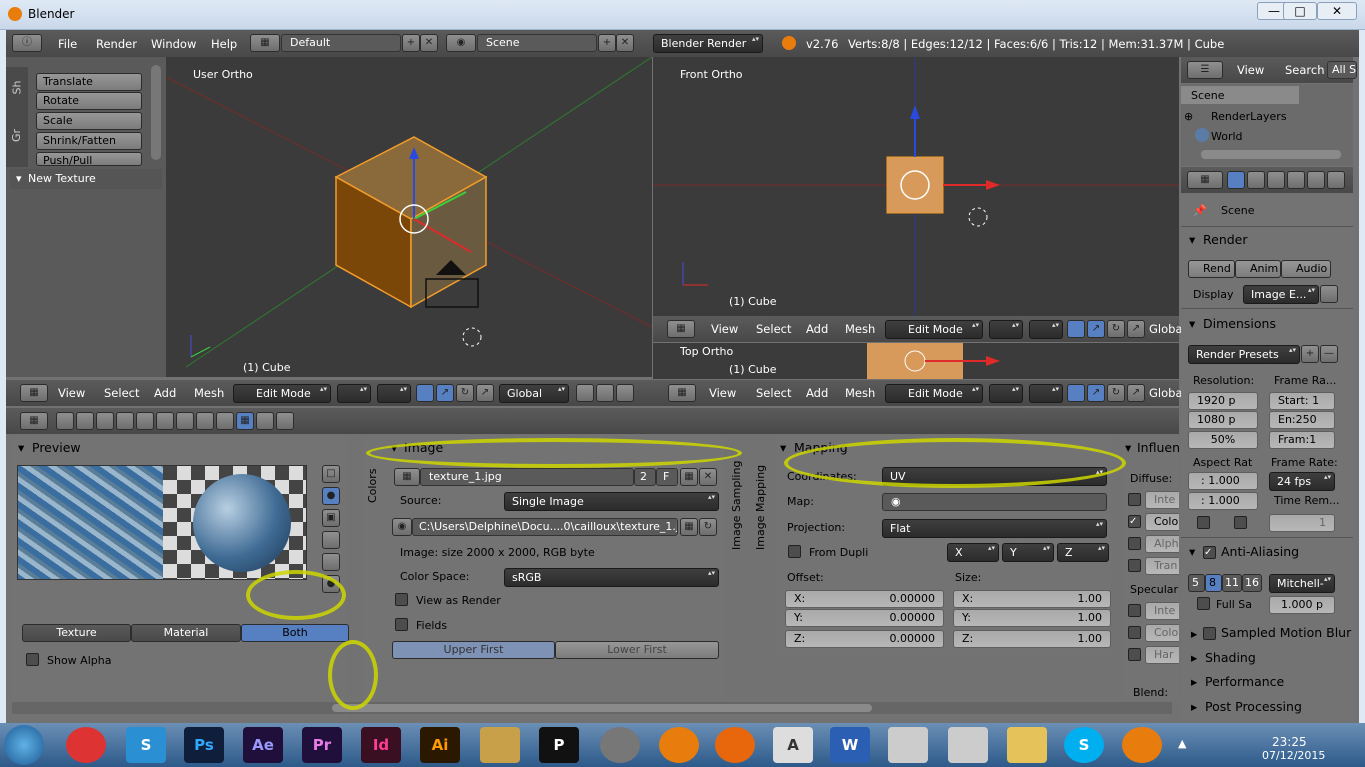 The image size is (1365, 767). I want to click on post-processing-title: Post Processing, so click(1253, 706).